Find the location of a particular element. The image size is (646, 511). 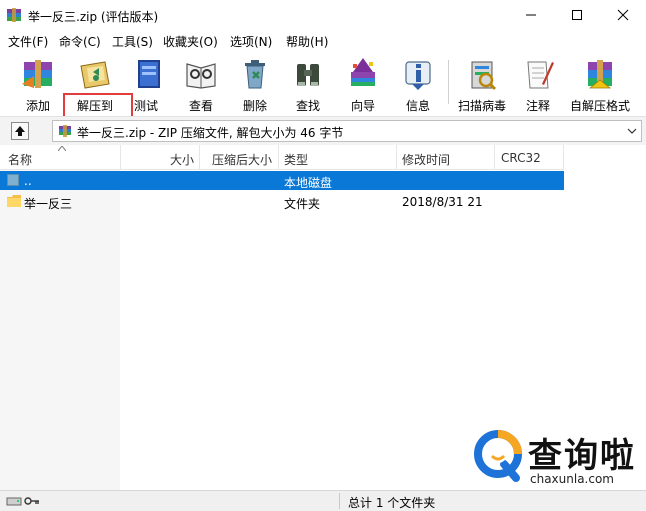

column-packed-size: 压缩后大小 is located at coordinates (242, 159).